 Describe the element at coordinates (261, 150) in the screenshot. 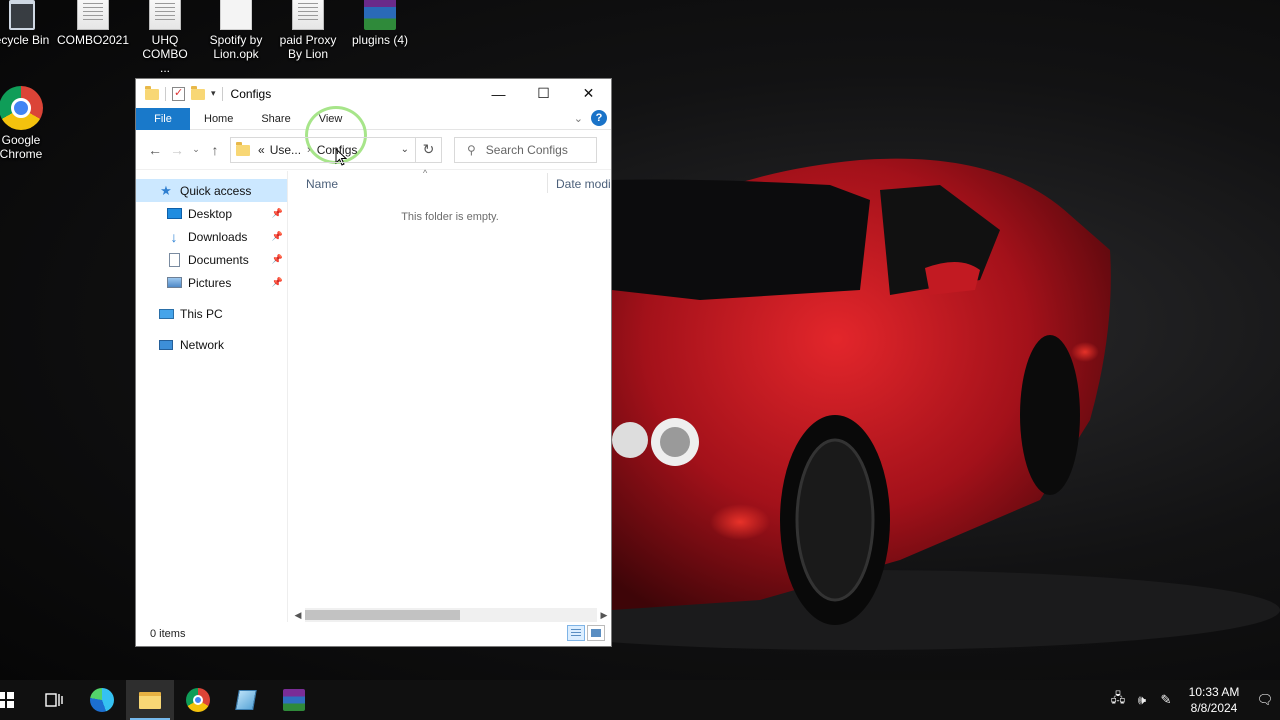

I see `breadcrumb-overflow: «` at that location.